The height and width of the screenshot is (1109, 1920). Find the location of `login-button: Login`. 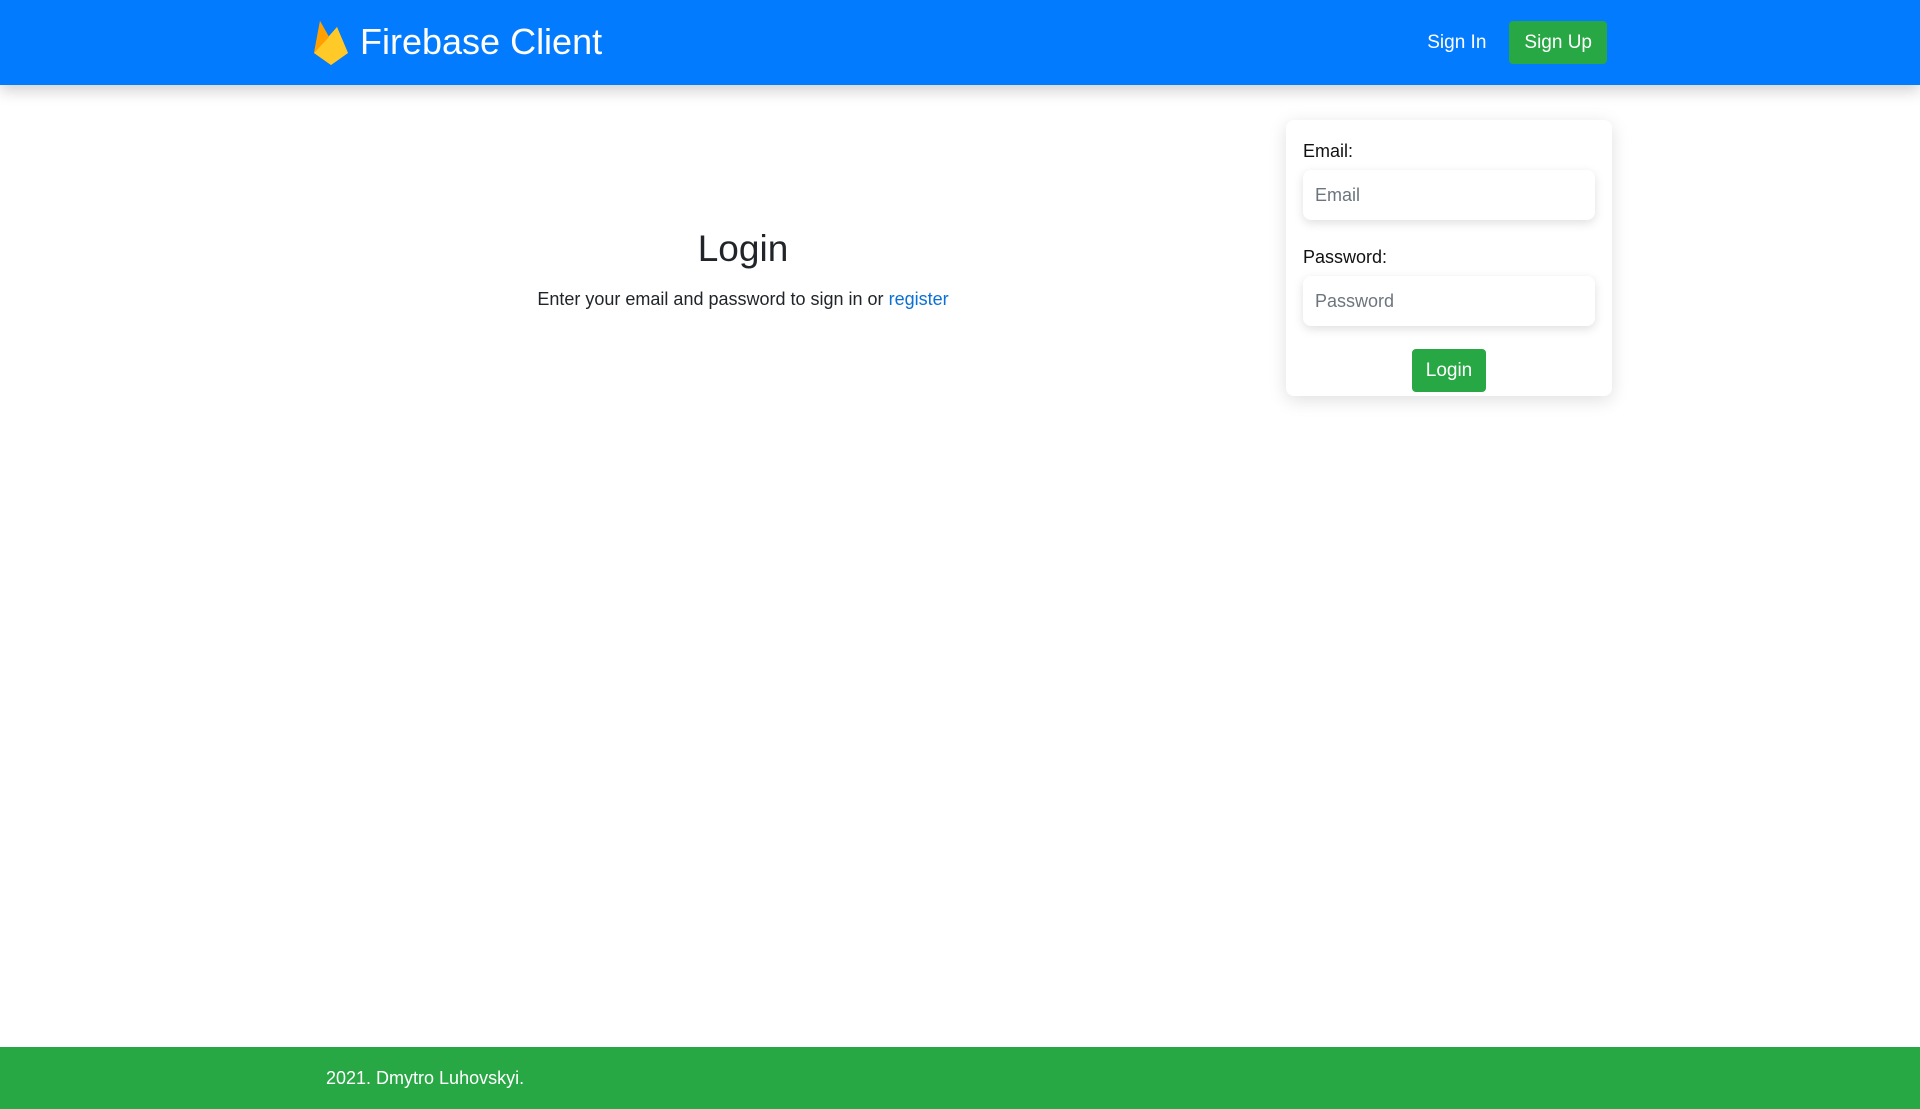

login-button: Login is located at coordinates (1449, 370).